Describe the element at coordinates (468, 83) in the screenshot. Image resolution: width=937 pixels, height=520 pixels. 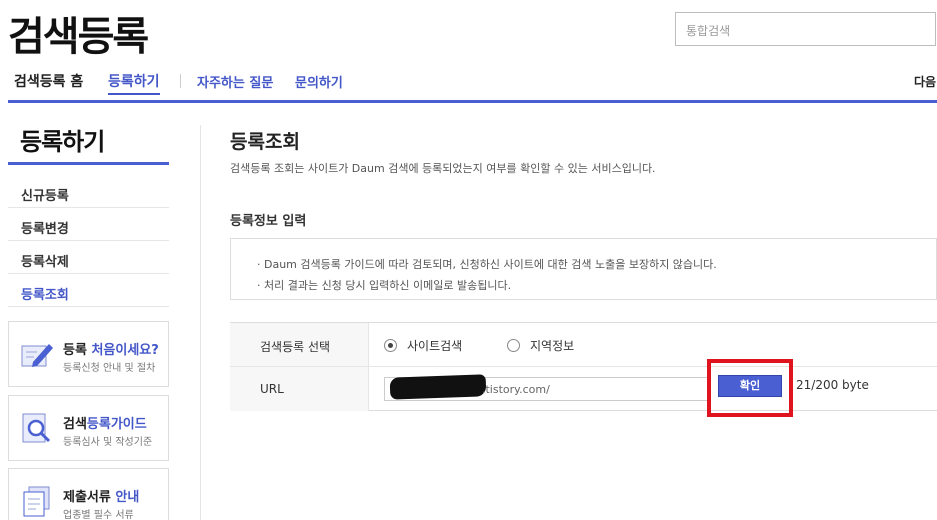
I see `global-nav: 검색등록 홈 등록하기 자주하는 질문 문의하기 다음` at that location.